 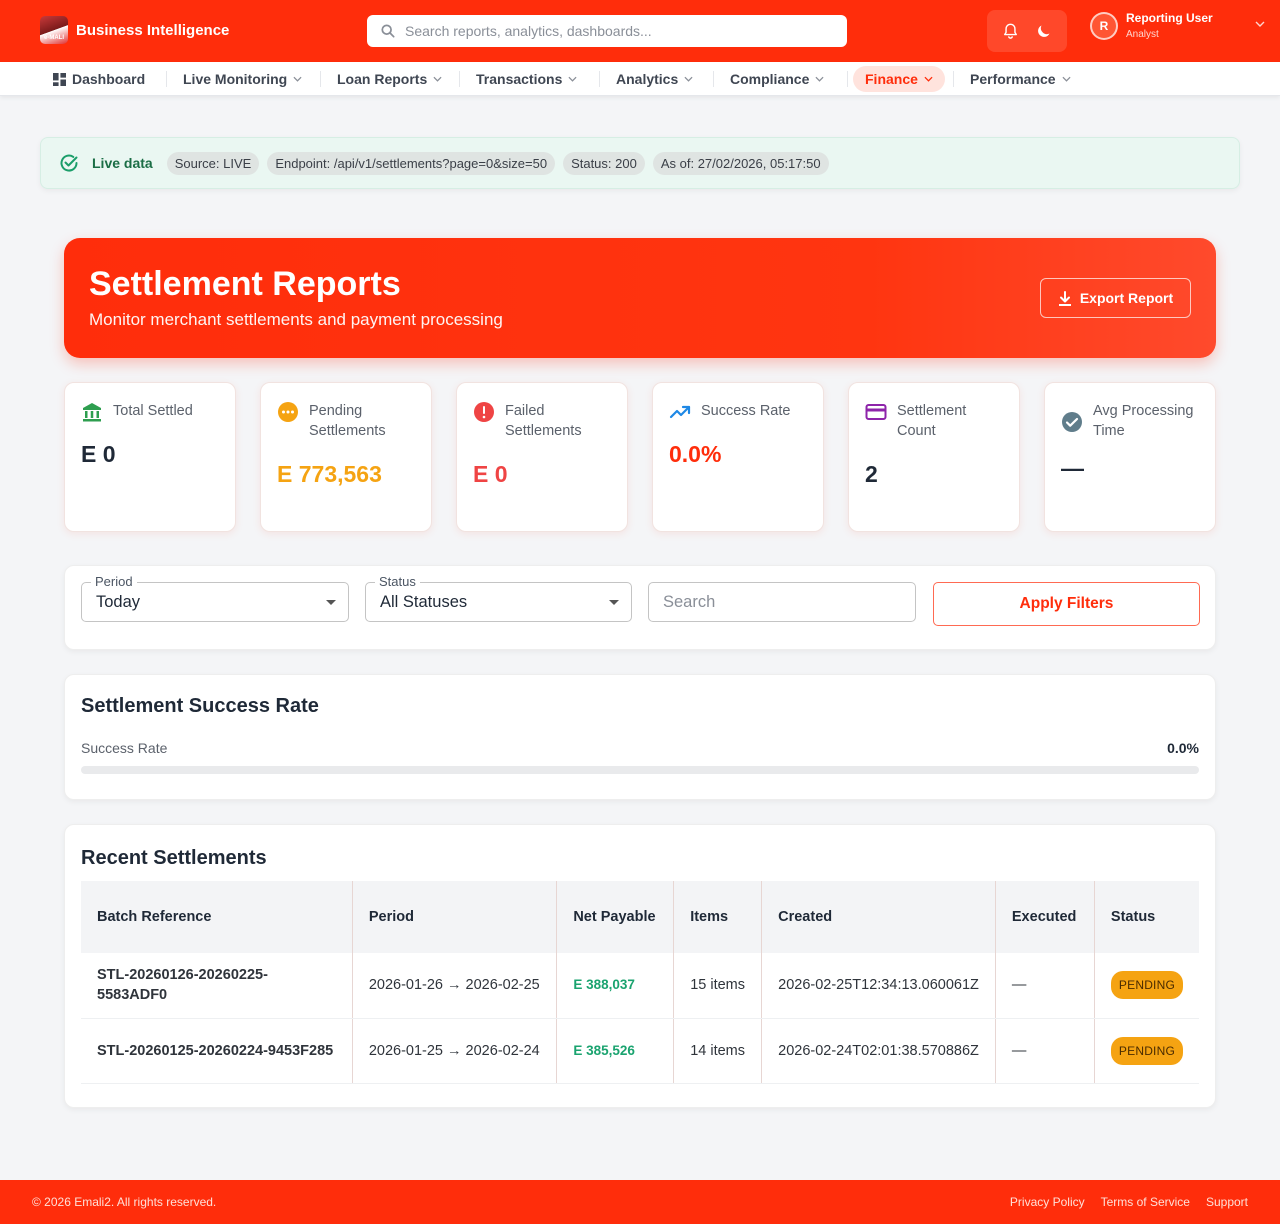 I want to click on created-at: 2026-02-24T02:01:38.570886Z, so click(x=878, y=1051).